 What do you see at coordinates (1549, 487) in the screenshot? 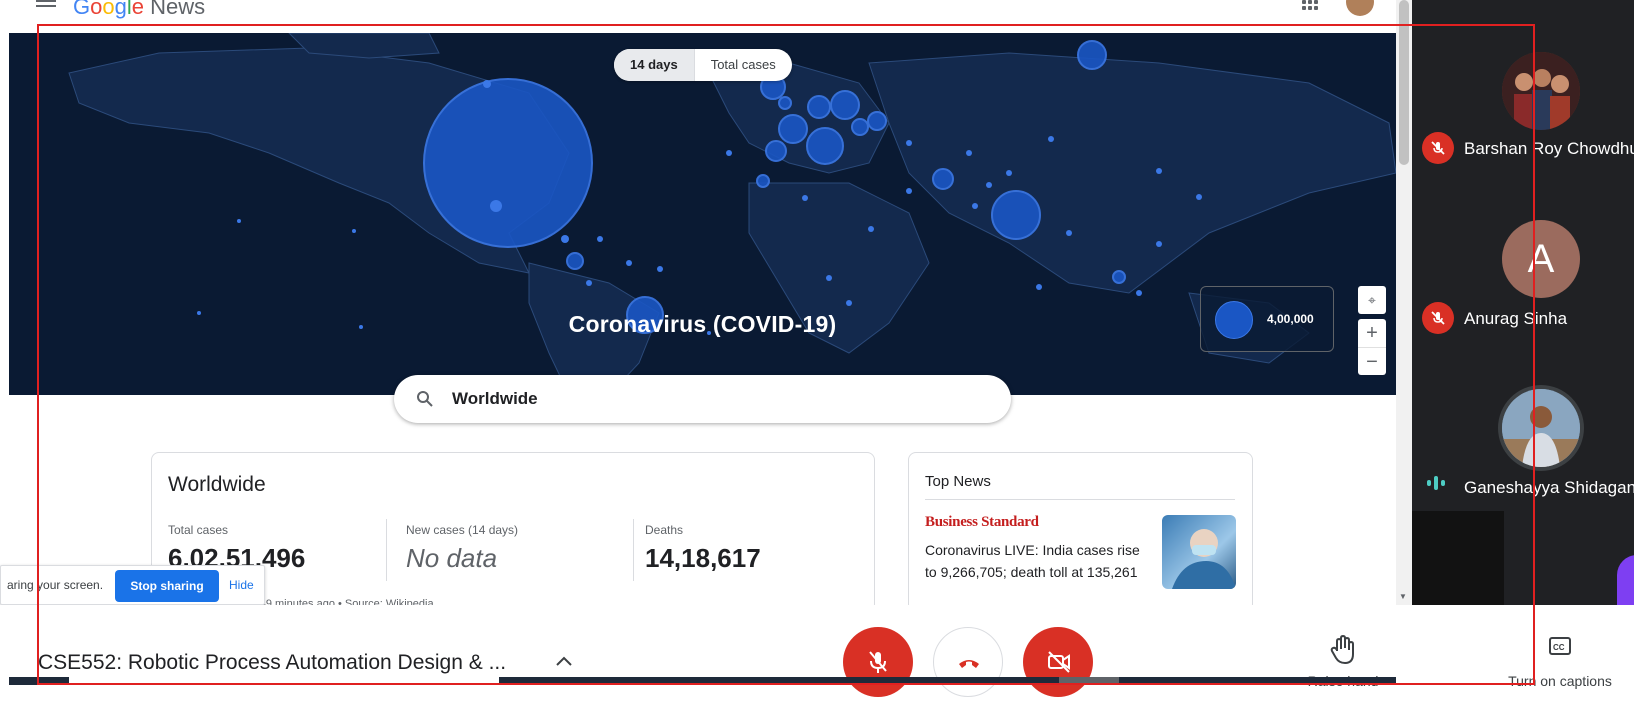
I see `participant-name: Ganeshayya Shidagan` at bounding box center [1549, 487].